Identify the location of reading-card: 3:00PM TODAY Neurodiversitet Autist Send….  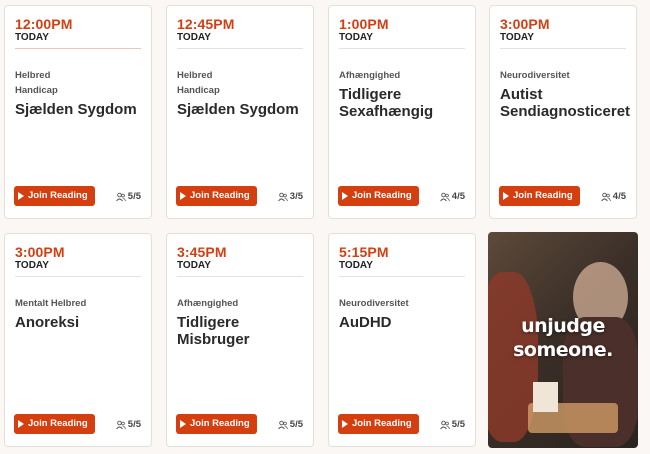
(563, 112).